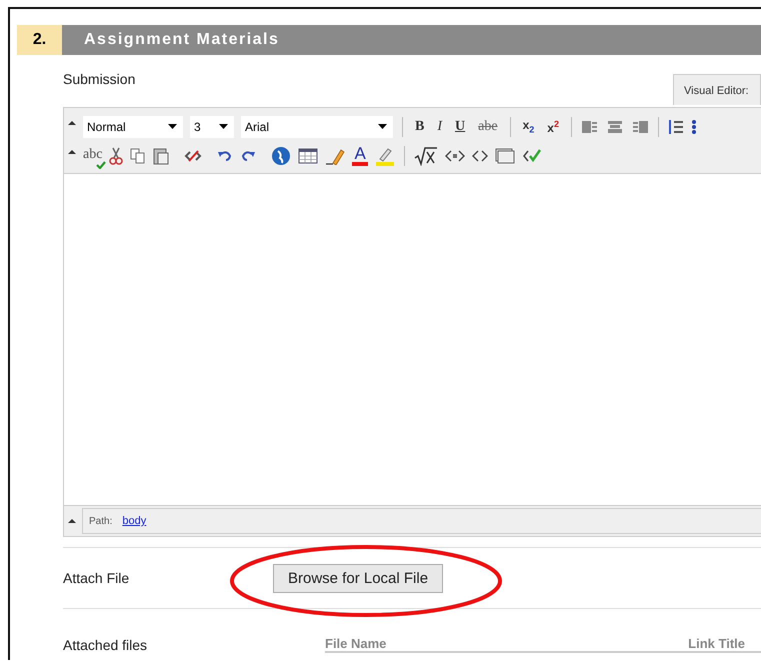  What do you see at coordinates (161, 155) in the screenshot?
I see `paste-icon` at bounding box center [161, 155].